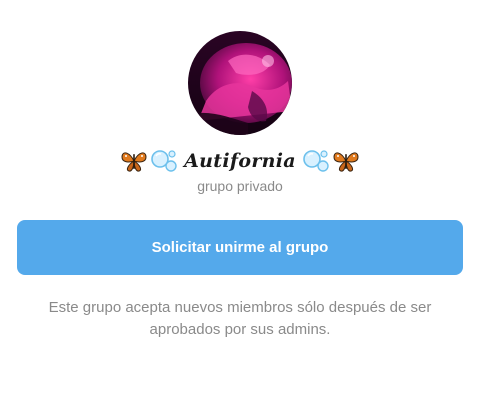 The height and width of the screenshot is (412, 480). I want to click on group-type-label: grupo privado, so click(240, 186).